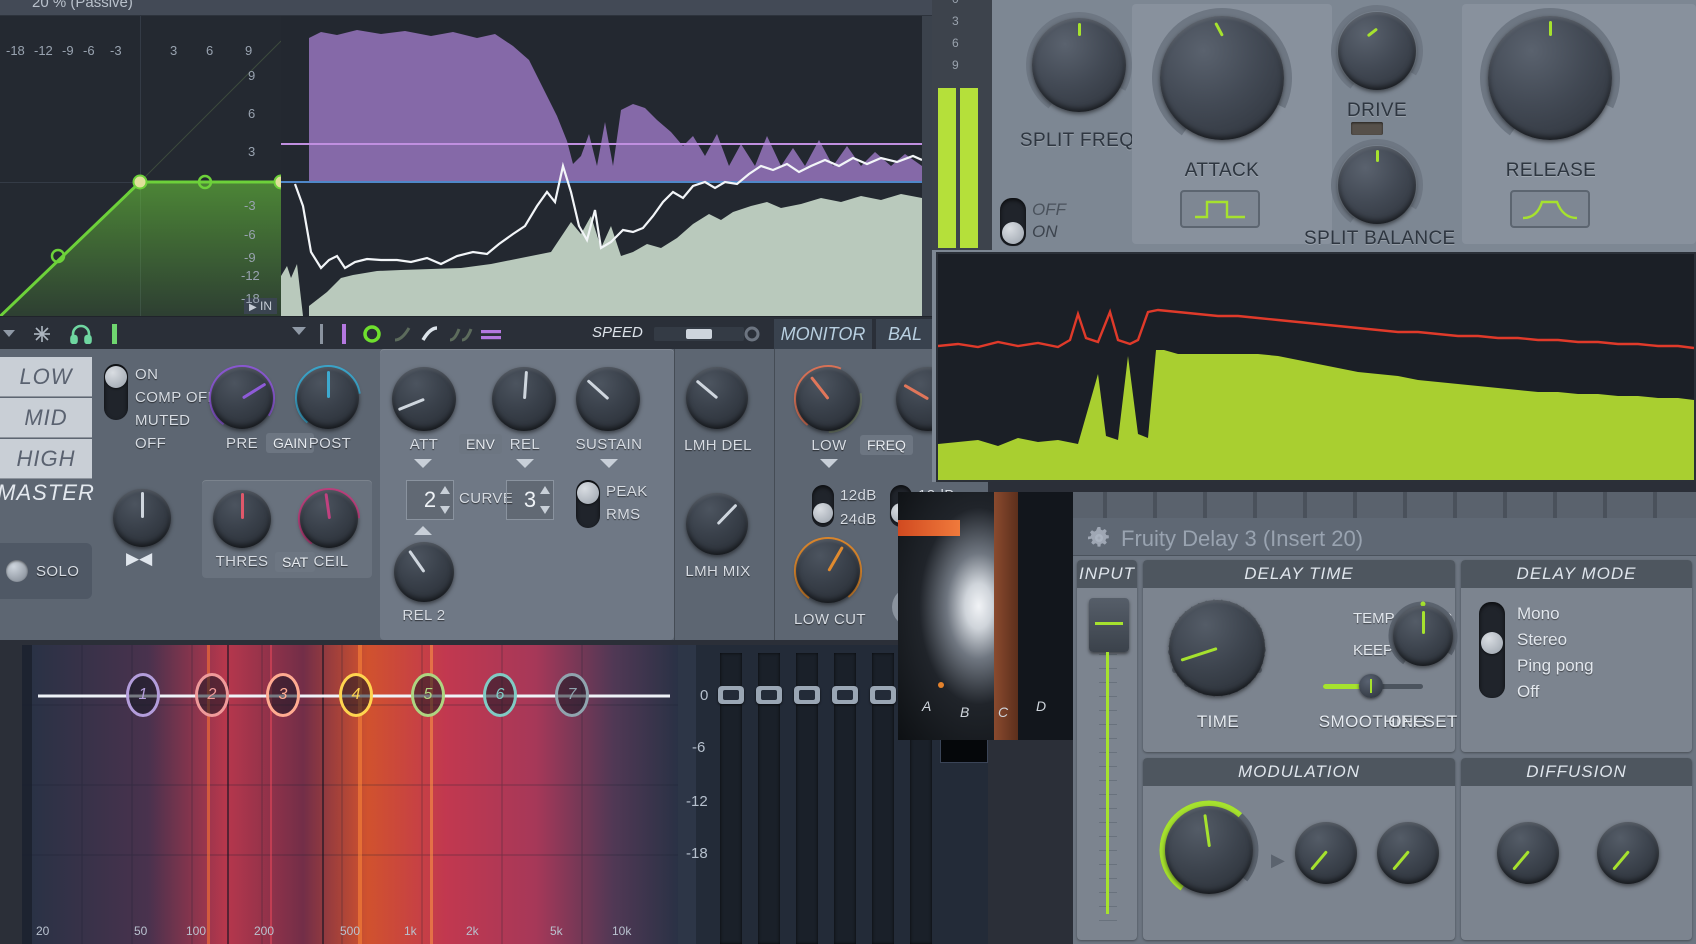  I want to click on att-curve-stepper, so click(445, 502).